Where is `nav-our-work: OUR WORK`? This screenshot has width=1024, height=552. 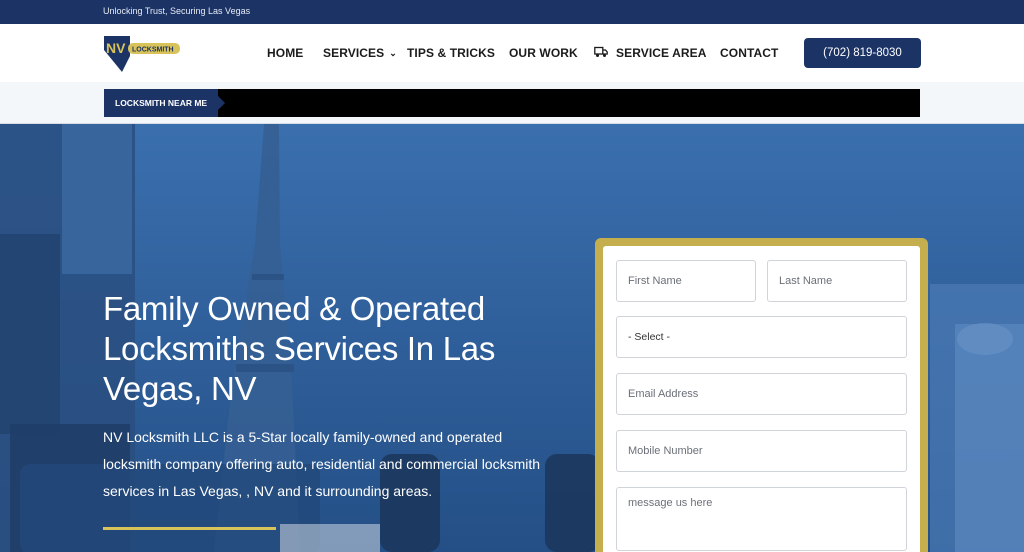
nav-our-work: OUR WORK is located at coordinates (543, 53).